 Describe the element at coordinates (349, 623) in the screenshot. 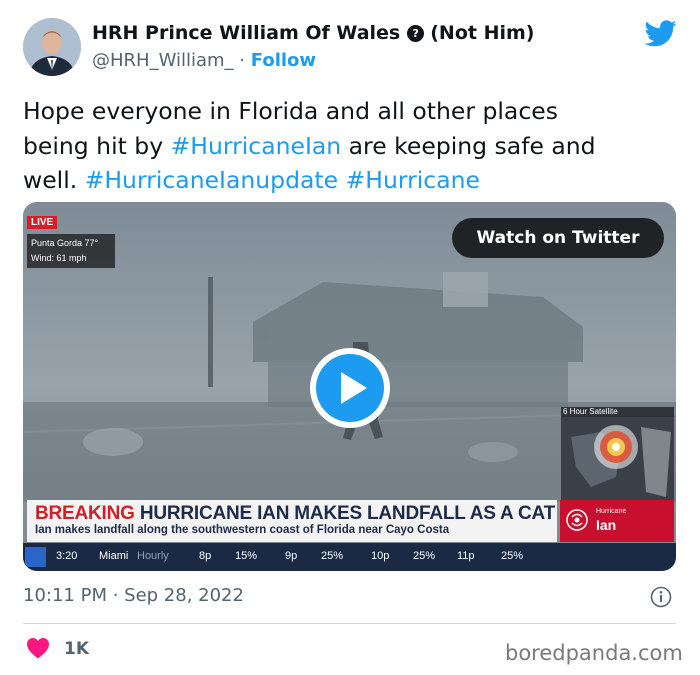

I see `divider` at that location.